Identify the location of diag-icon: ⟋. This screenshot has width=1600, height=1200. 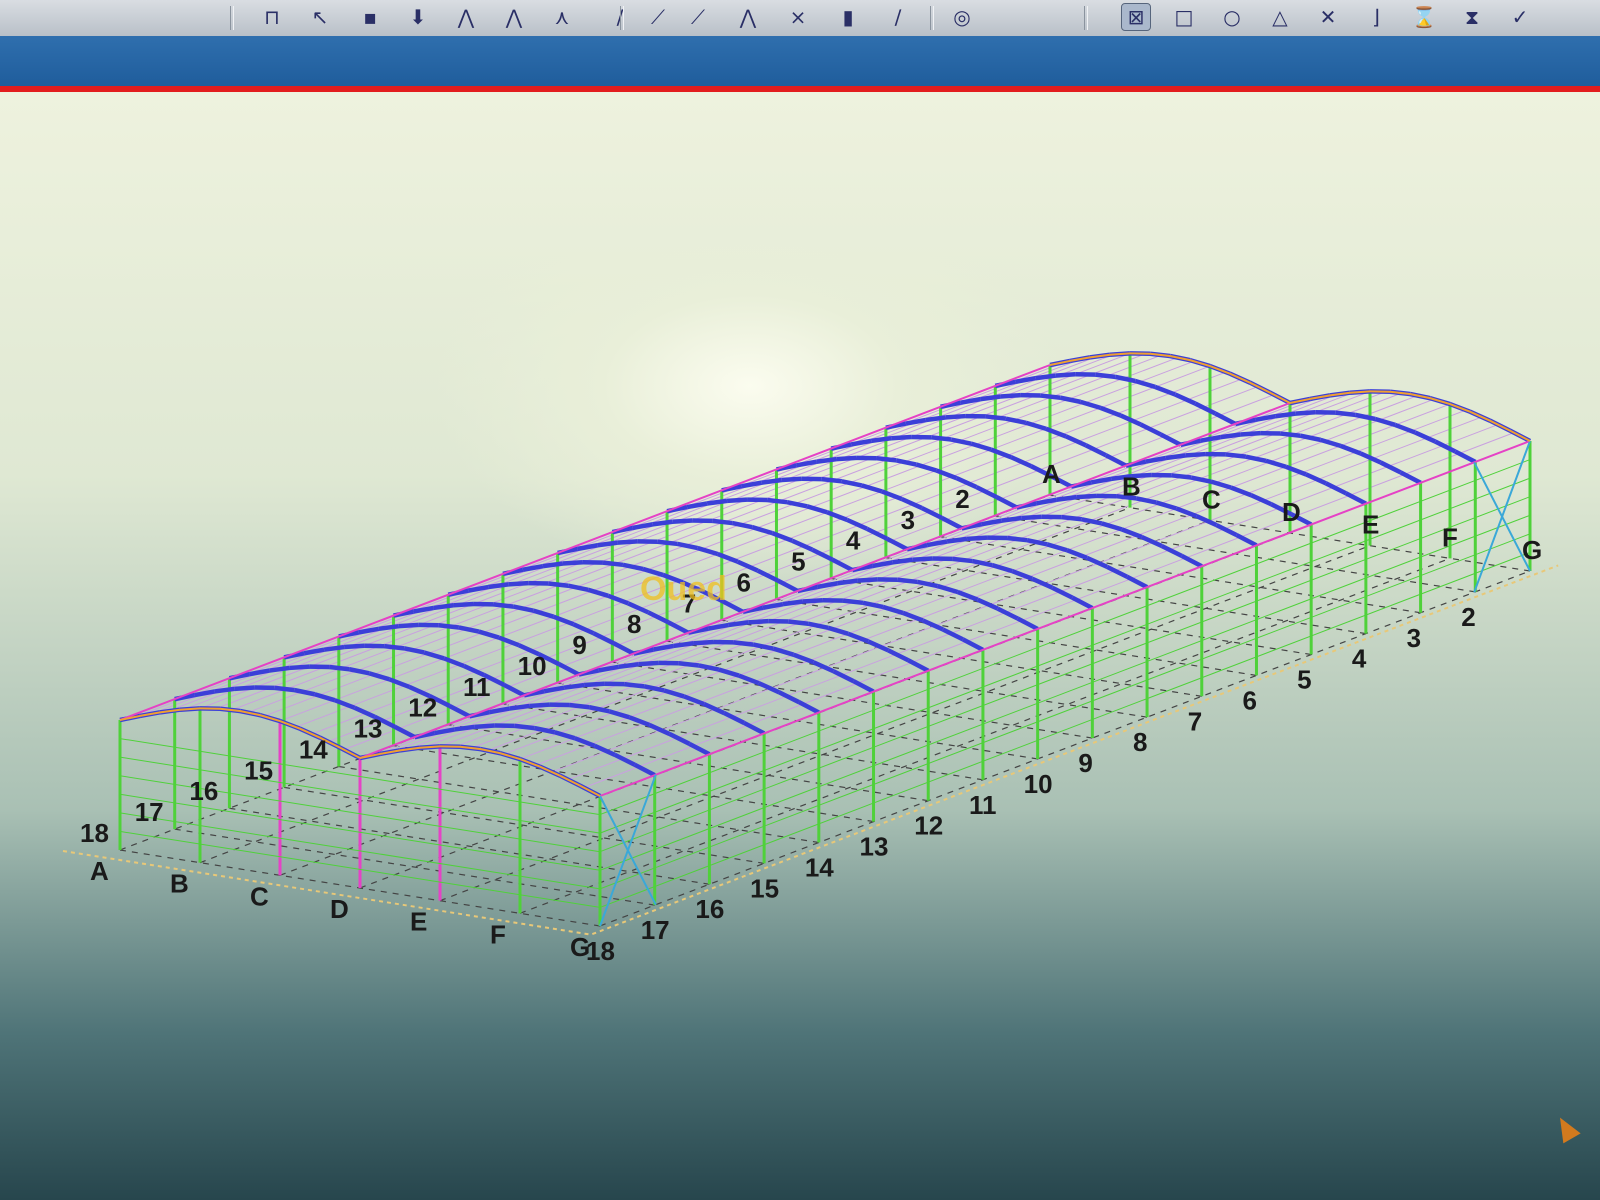
(658, 17).